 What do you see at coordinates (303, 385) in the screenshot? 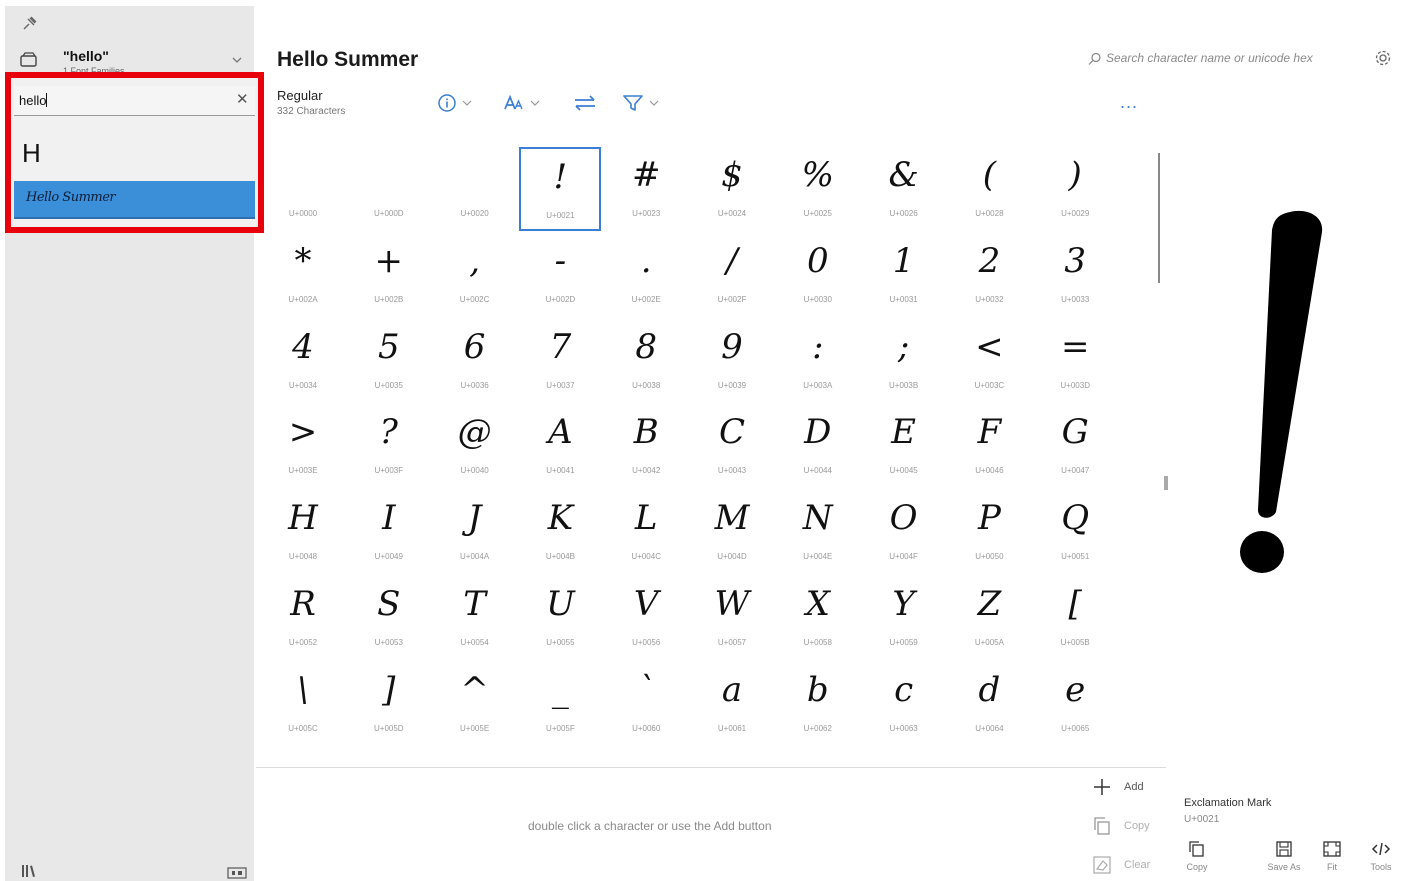
I see `character-code: U+0034` at bounding box center [303, 385].